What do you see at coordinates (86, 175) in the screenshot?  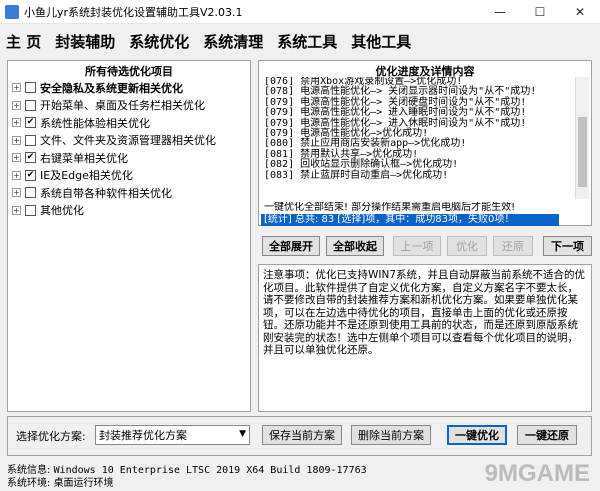 I see `tree-item-label: IE及Edge相关优化` at bounding box center [86, 175].